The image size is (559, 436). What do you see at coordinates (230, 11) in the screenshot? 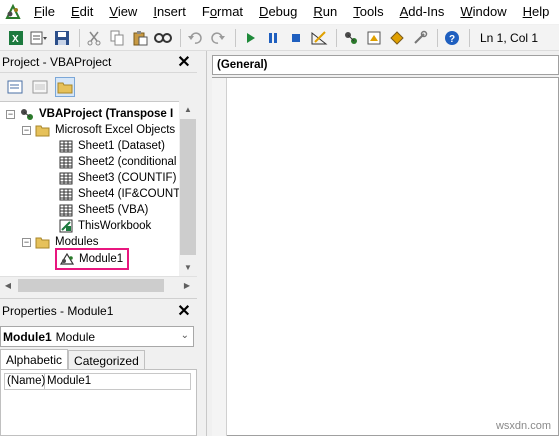
I see `menu-format-label-b: rmat` at bounding box center [230, 11].